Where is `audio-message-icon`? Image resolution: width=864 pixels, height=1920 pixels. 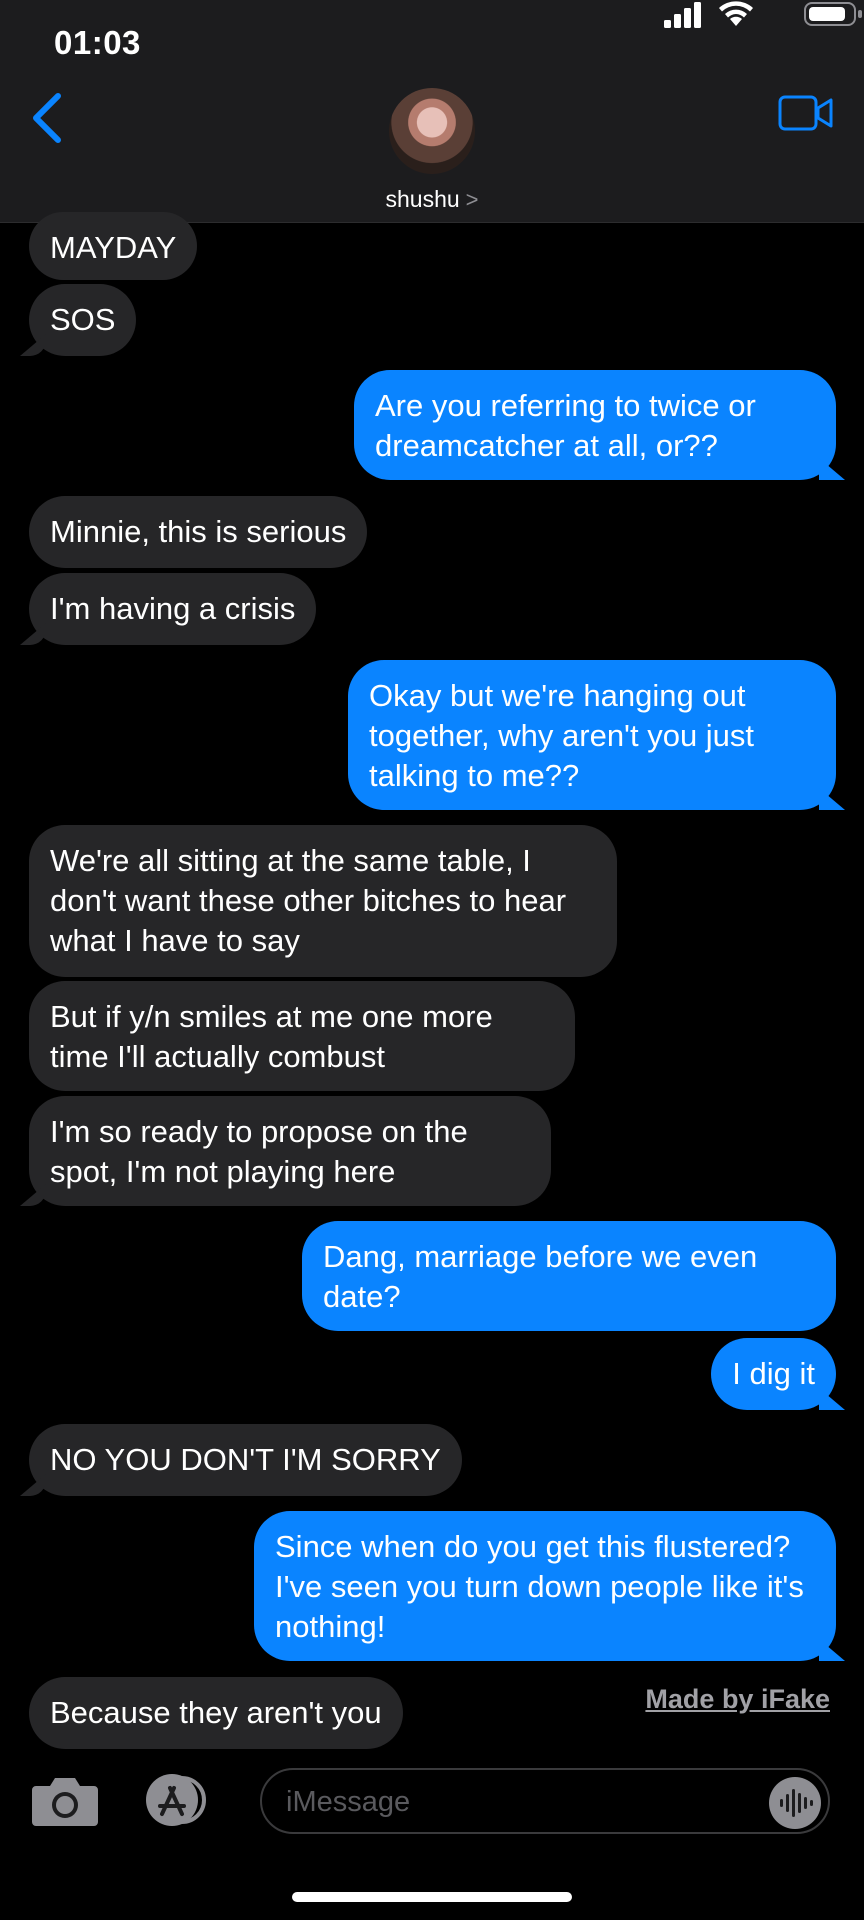
audio-message-icon is located at coordinates (795, 1803).